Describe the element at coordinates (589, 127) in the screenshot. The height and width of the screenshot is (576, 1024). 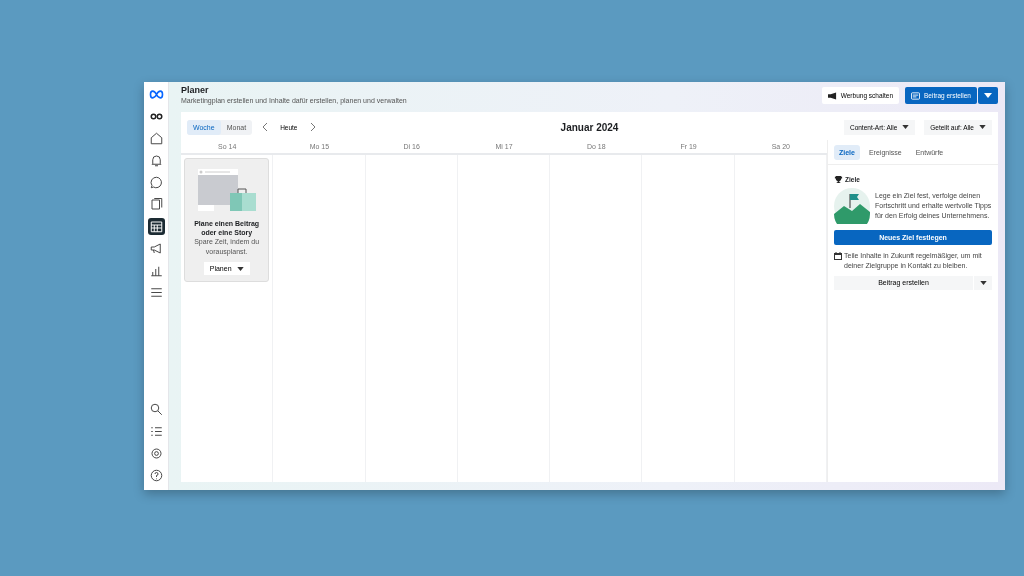
I see `month-title: Januar 2024` at that location.